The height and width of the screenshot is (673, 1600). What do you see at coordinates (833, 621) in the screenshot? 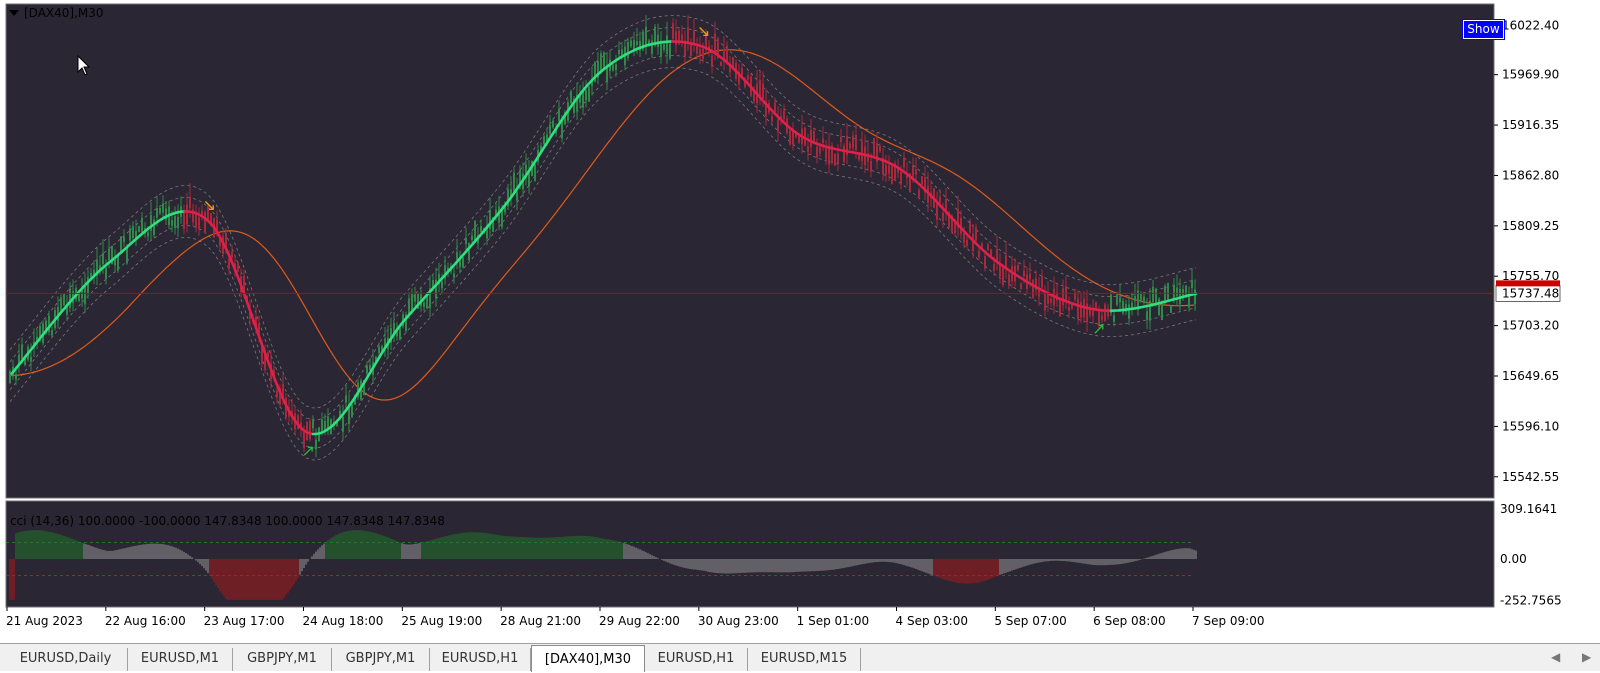
I see `time-axis-label: 1 Sep 01:00` at bounding box center [833, 621].